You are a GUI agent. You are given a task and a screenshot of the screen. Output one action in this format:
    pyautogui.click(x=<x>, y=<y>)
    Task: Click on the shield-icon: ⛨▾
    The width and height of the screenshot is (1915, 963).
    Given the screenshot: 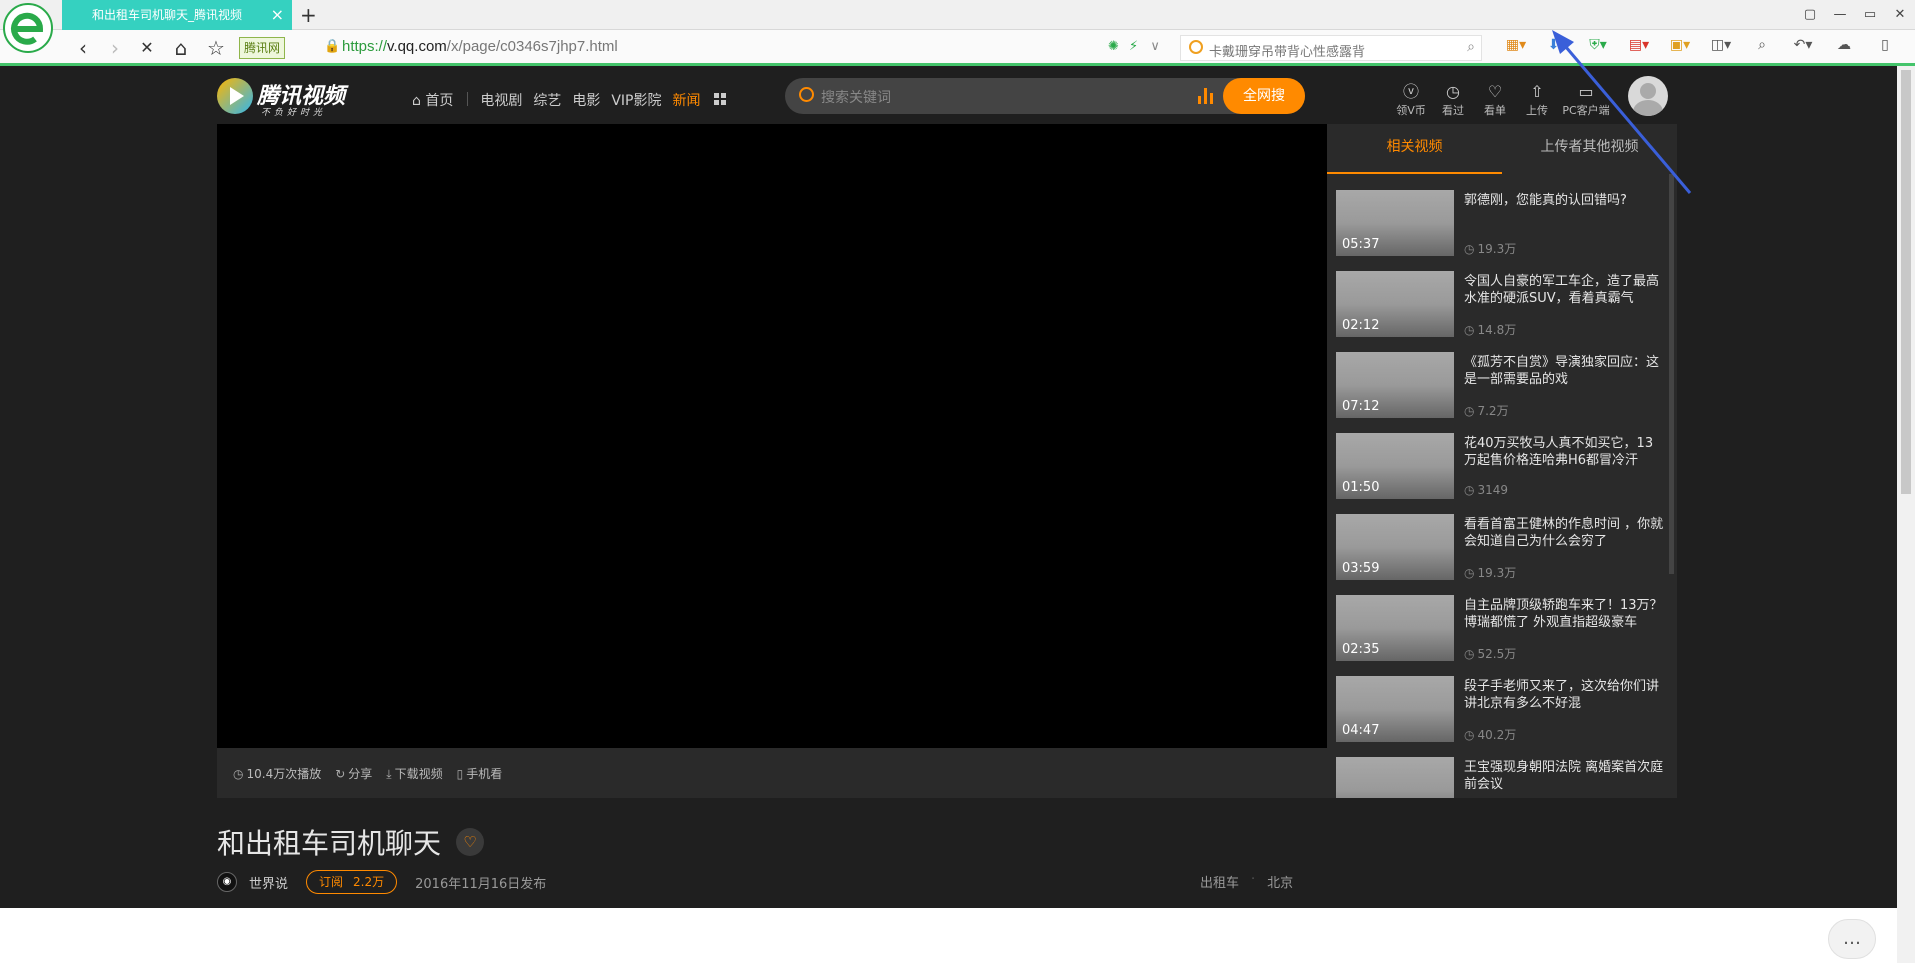 What is the action you would take?
    pyautogui.click(x=1598, y=45)
    